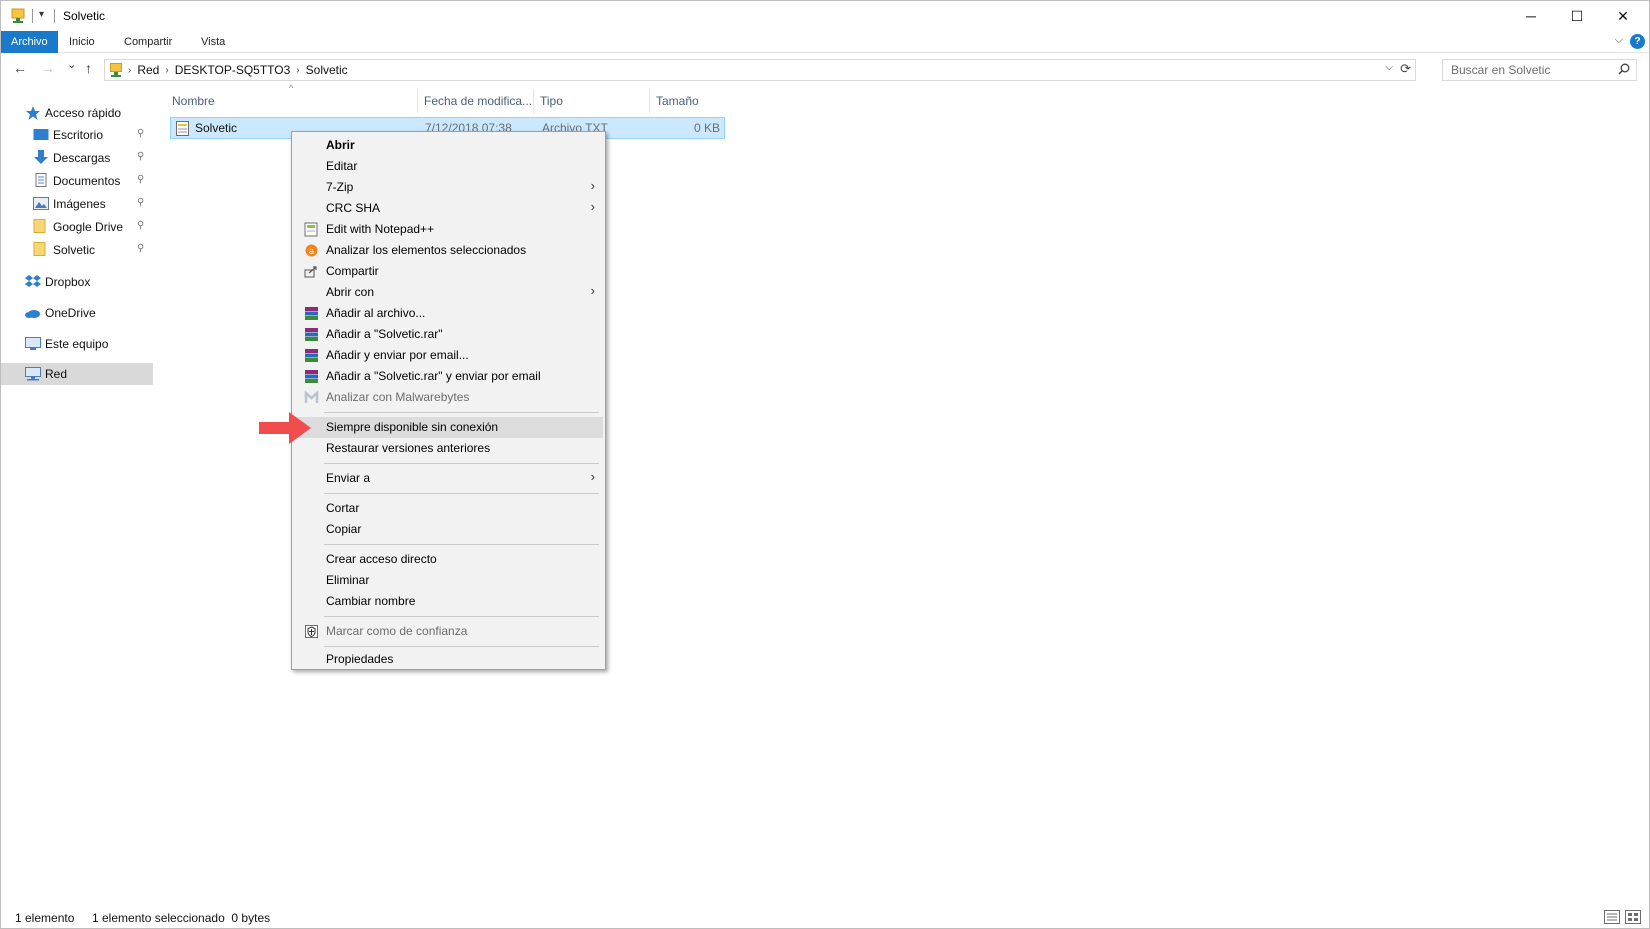  What do you see at coordinates (448, 166) in the screenshot?
I see `menu-item-editar: Editar` at bounding box center [448, 166].